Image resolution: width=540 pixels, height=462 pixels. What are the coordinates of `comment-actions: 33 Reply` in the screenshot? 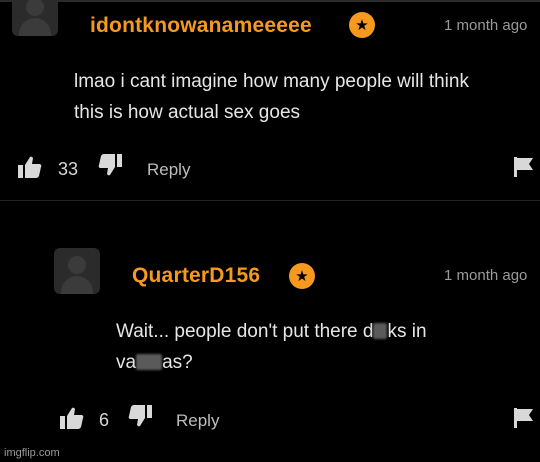 It's located at (270, 168).